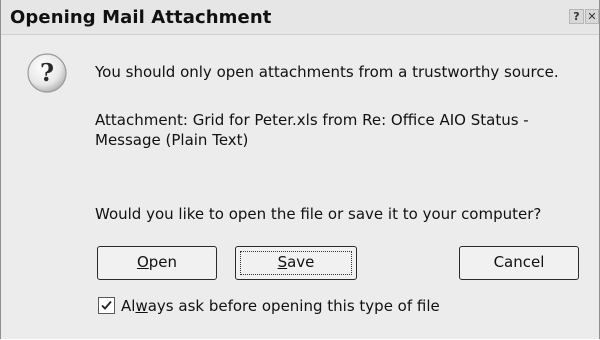 Image resolution: width=600 pixels, height=340 pixels. I want to click on save-label-rest: ave, so click(301, 262).